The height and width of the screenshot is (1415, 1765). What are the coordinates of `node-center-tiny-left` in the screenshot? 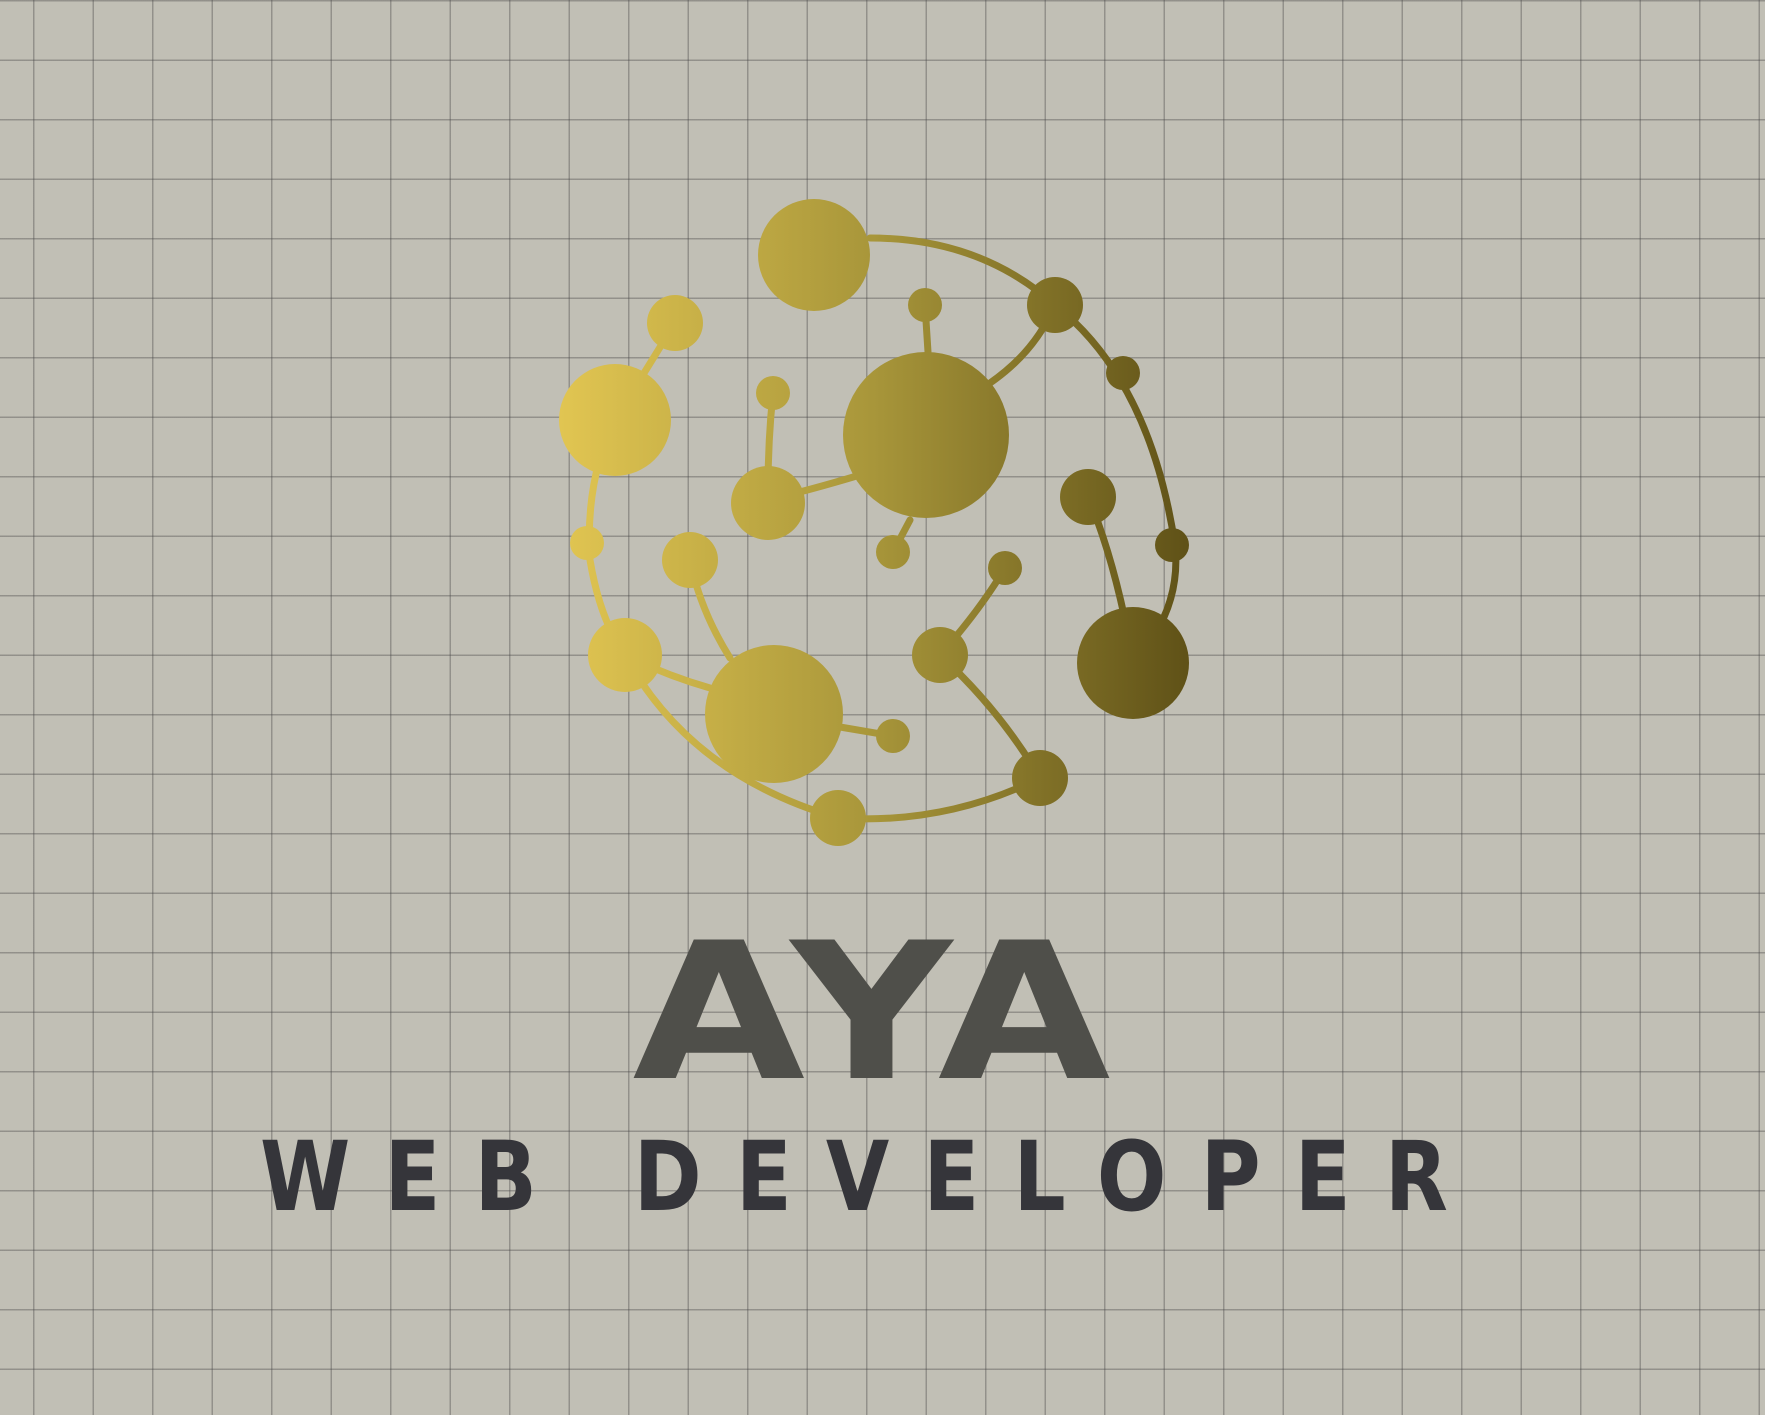 It's located at (773, 393).